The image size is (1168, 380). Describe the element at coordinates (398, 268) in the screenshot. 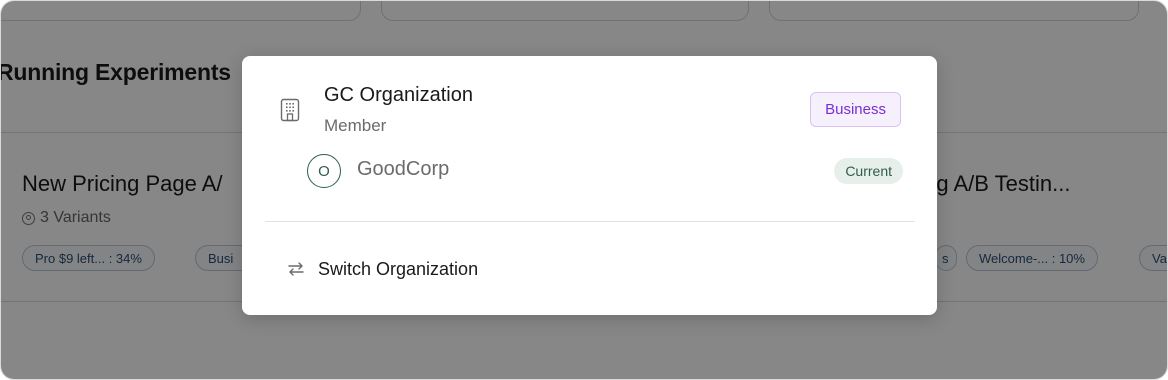

I see `switch-organization-label: Switch Organization` at that location.